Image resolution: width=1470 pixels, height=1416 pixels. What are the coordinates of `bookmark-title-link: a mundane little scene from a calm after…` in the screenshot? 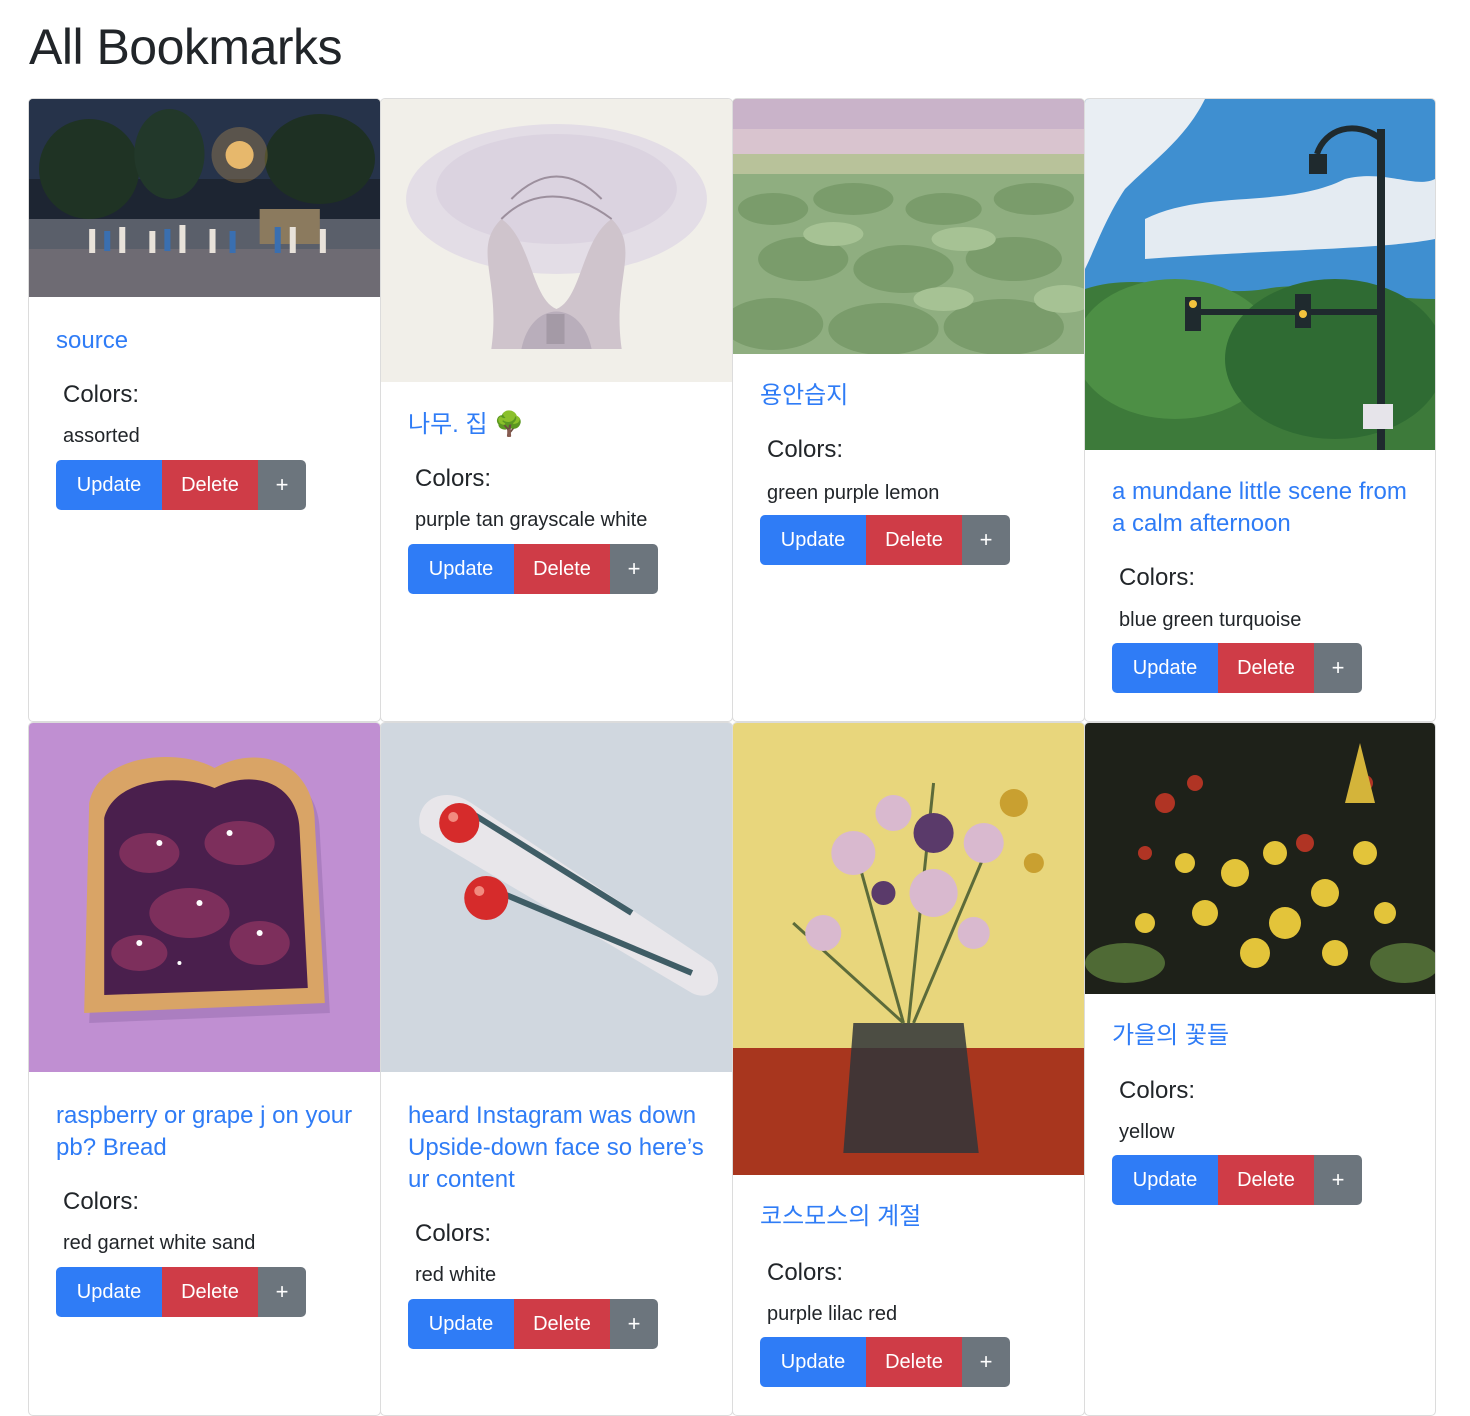 It's located at (1263, 508).